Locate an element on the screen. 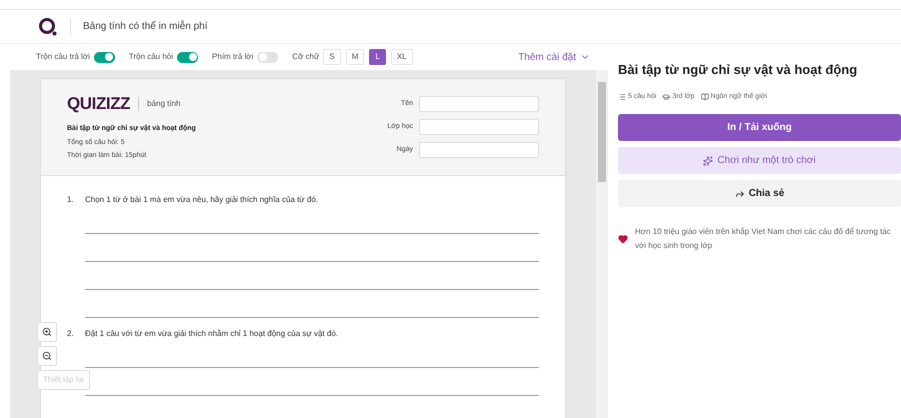  more-settings-button: Thêm cài đặt is located at coordinates (554, 57).